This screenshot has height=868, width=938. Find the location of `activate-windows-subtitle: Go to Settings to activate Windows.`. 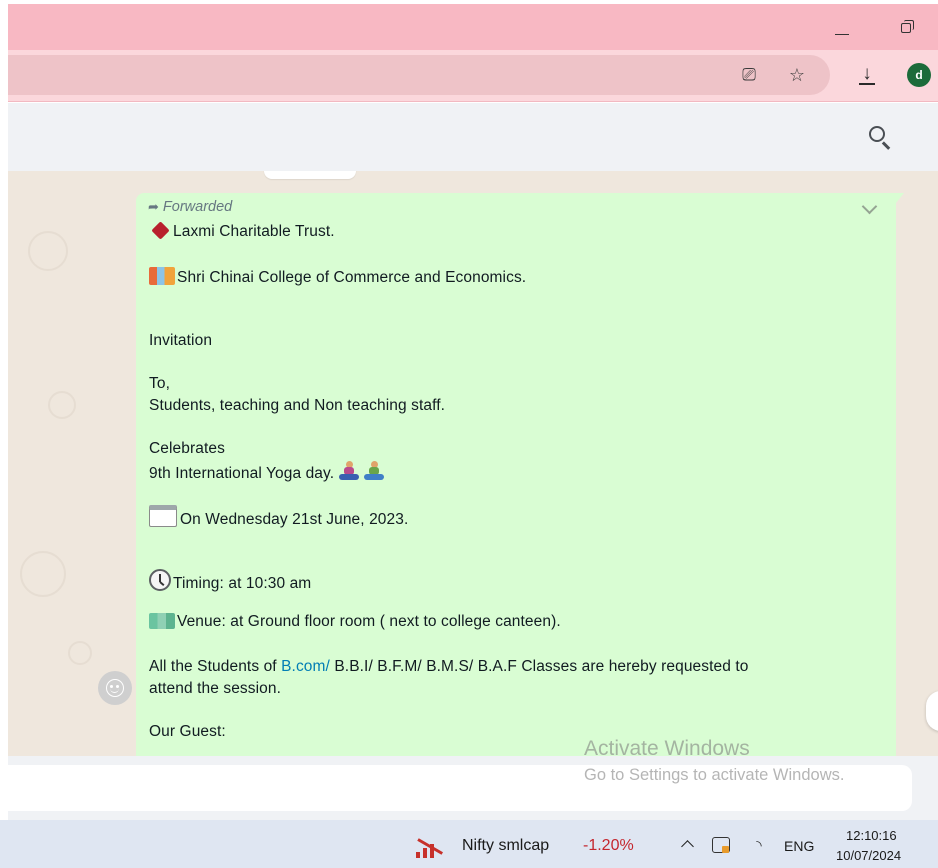

activate-windows-subtitle: Go to Settings to activate Windows. is located at coordinates (714, 775).